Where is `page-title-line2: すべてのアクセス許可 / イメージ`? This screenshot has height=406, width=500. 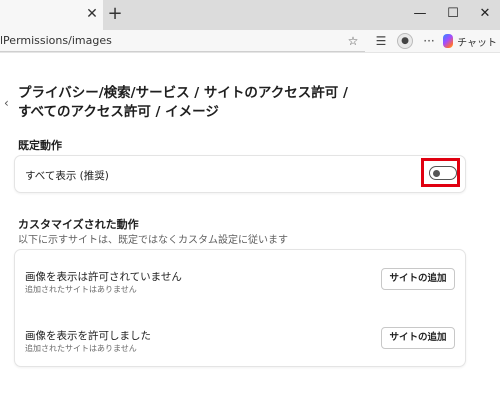 page-title-line2: すべてのアクセス許可 / イメージ is located at coordinates (118, 112).